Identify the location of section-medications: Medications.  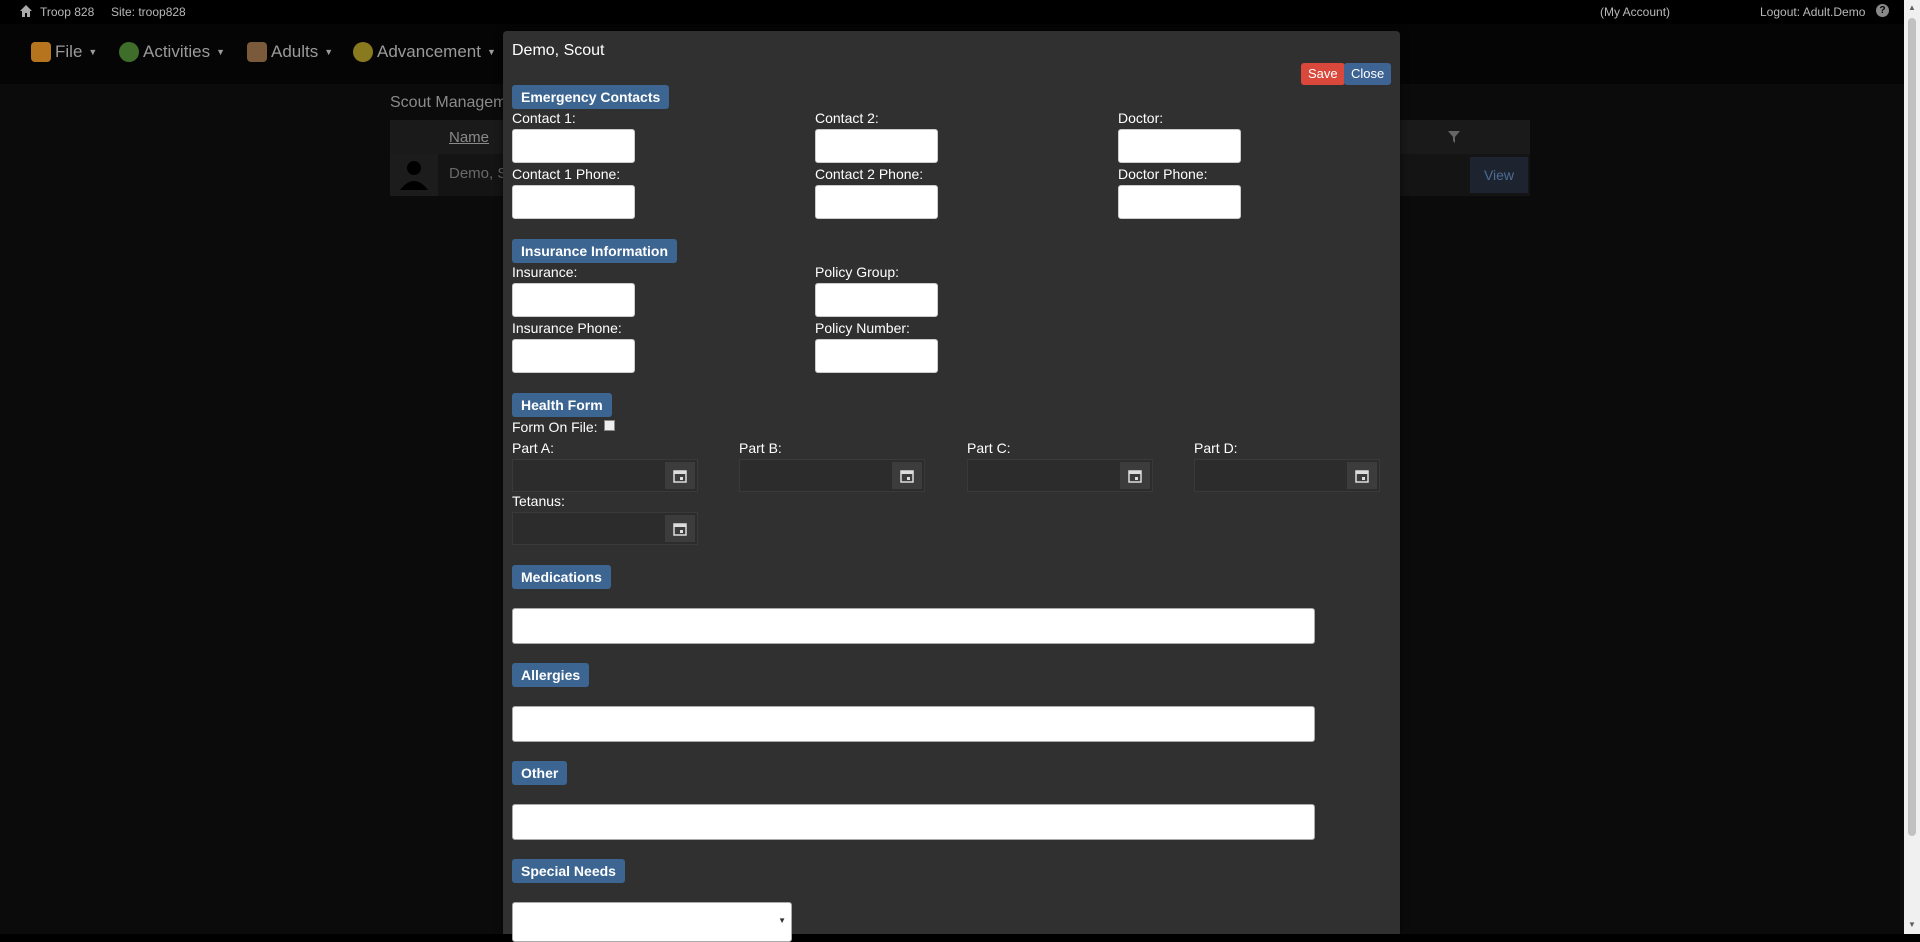
(561, 577).